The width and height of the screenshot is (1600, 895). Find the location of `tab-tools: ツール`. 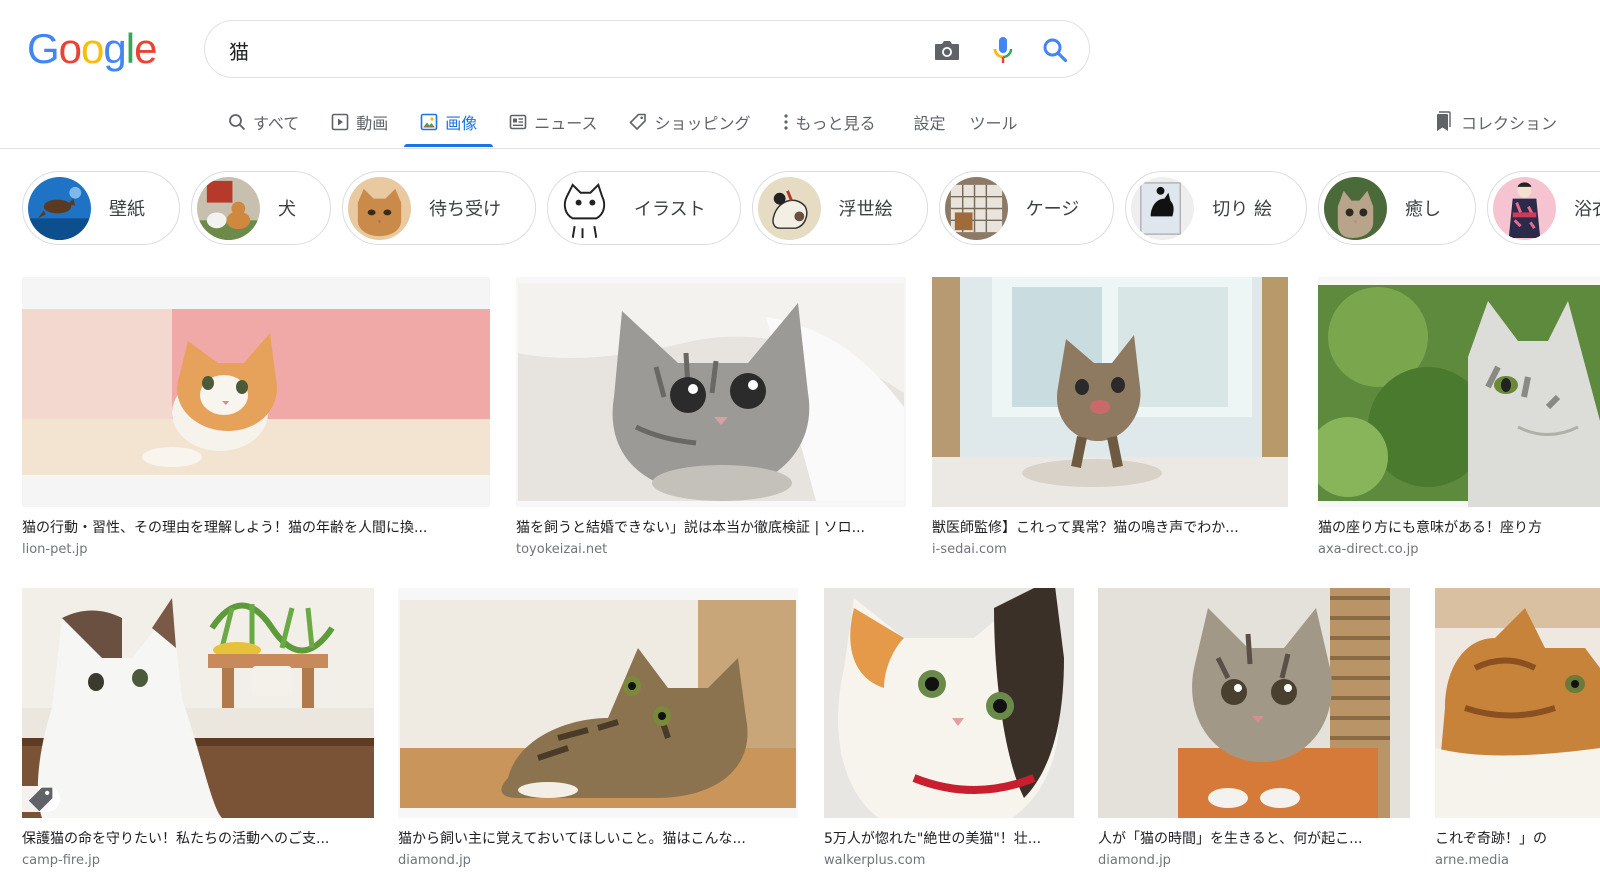

tab-tools: ツール is located at coordinates (994, 122).